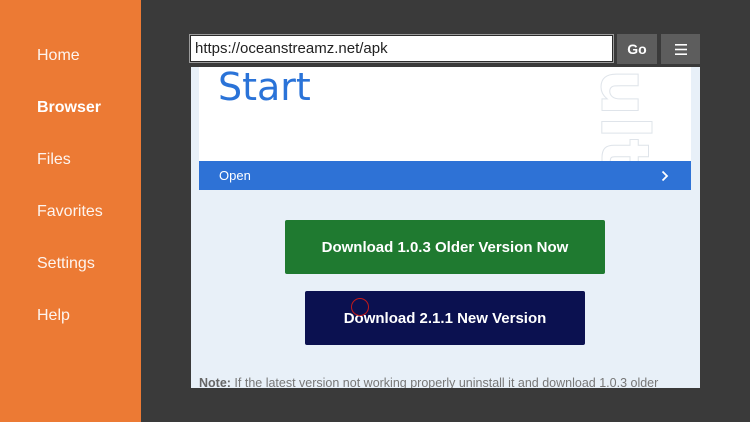 The height and width of the screenshot is (422, 750). What do you see at coordinates (54, 160) in the screenshot?
I see `sidebar-item-files: Files` at bounding box center [54, 160].